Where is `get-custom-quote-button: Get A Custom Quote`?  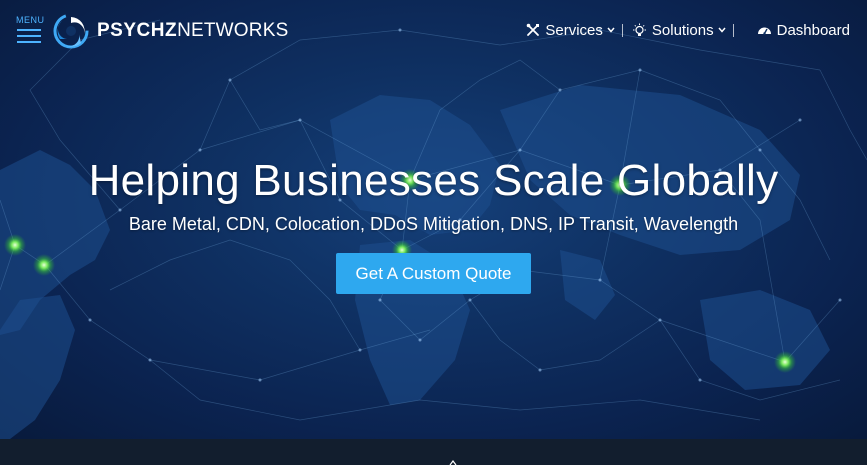 get-custom-quote-button: Get A Custom Quote is located at coordinates (433, 273).